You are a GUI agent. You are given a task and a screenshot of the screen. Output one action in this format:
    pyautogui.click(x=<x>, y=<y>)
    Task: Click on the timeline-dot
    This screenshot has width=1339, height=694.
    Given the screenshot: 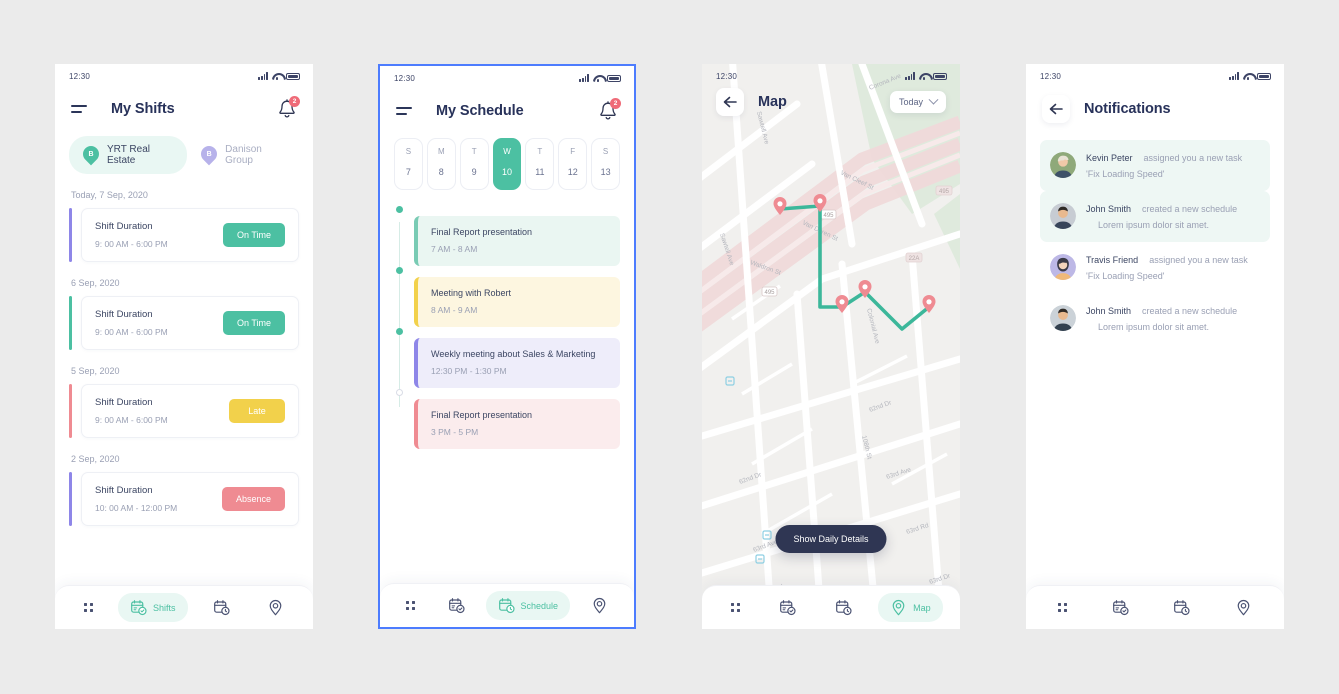 What is the action you would take?
    pyautogui.click(x=399, y=270)
    